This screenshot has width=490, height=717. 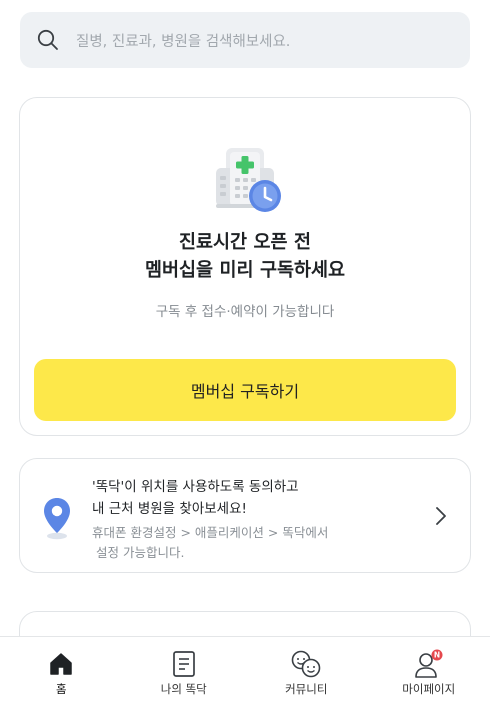 What do you see at coordinates (245, 312) in the screenshot?
I see `membership-subtitle: 구독 후 접수·예약이 가능합니다` at bounding box center [245, 312].